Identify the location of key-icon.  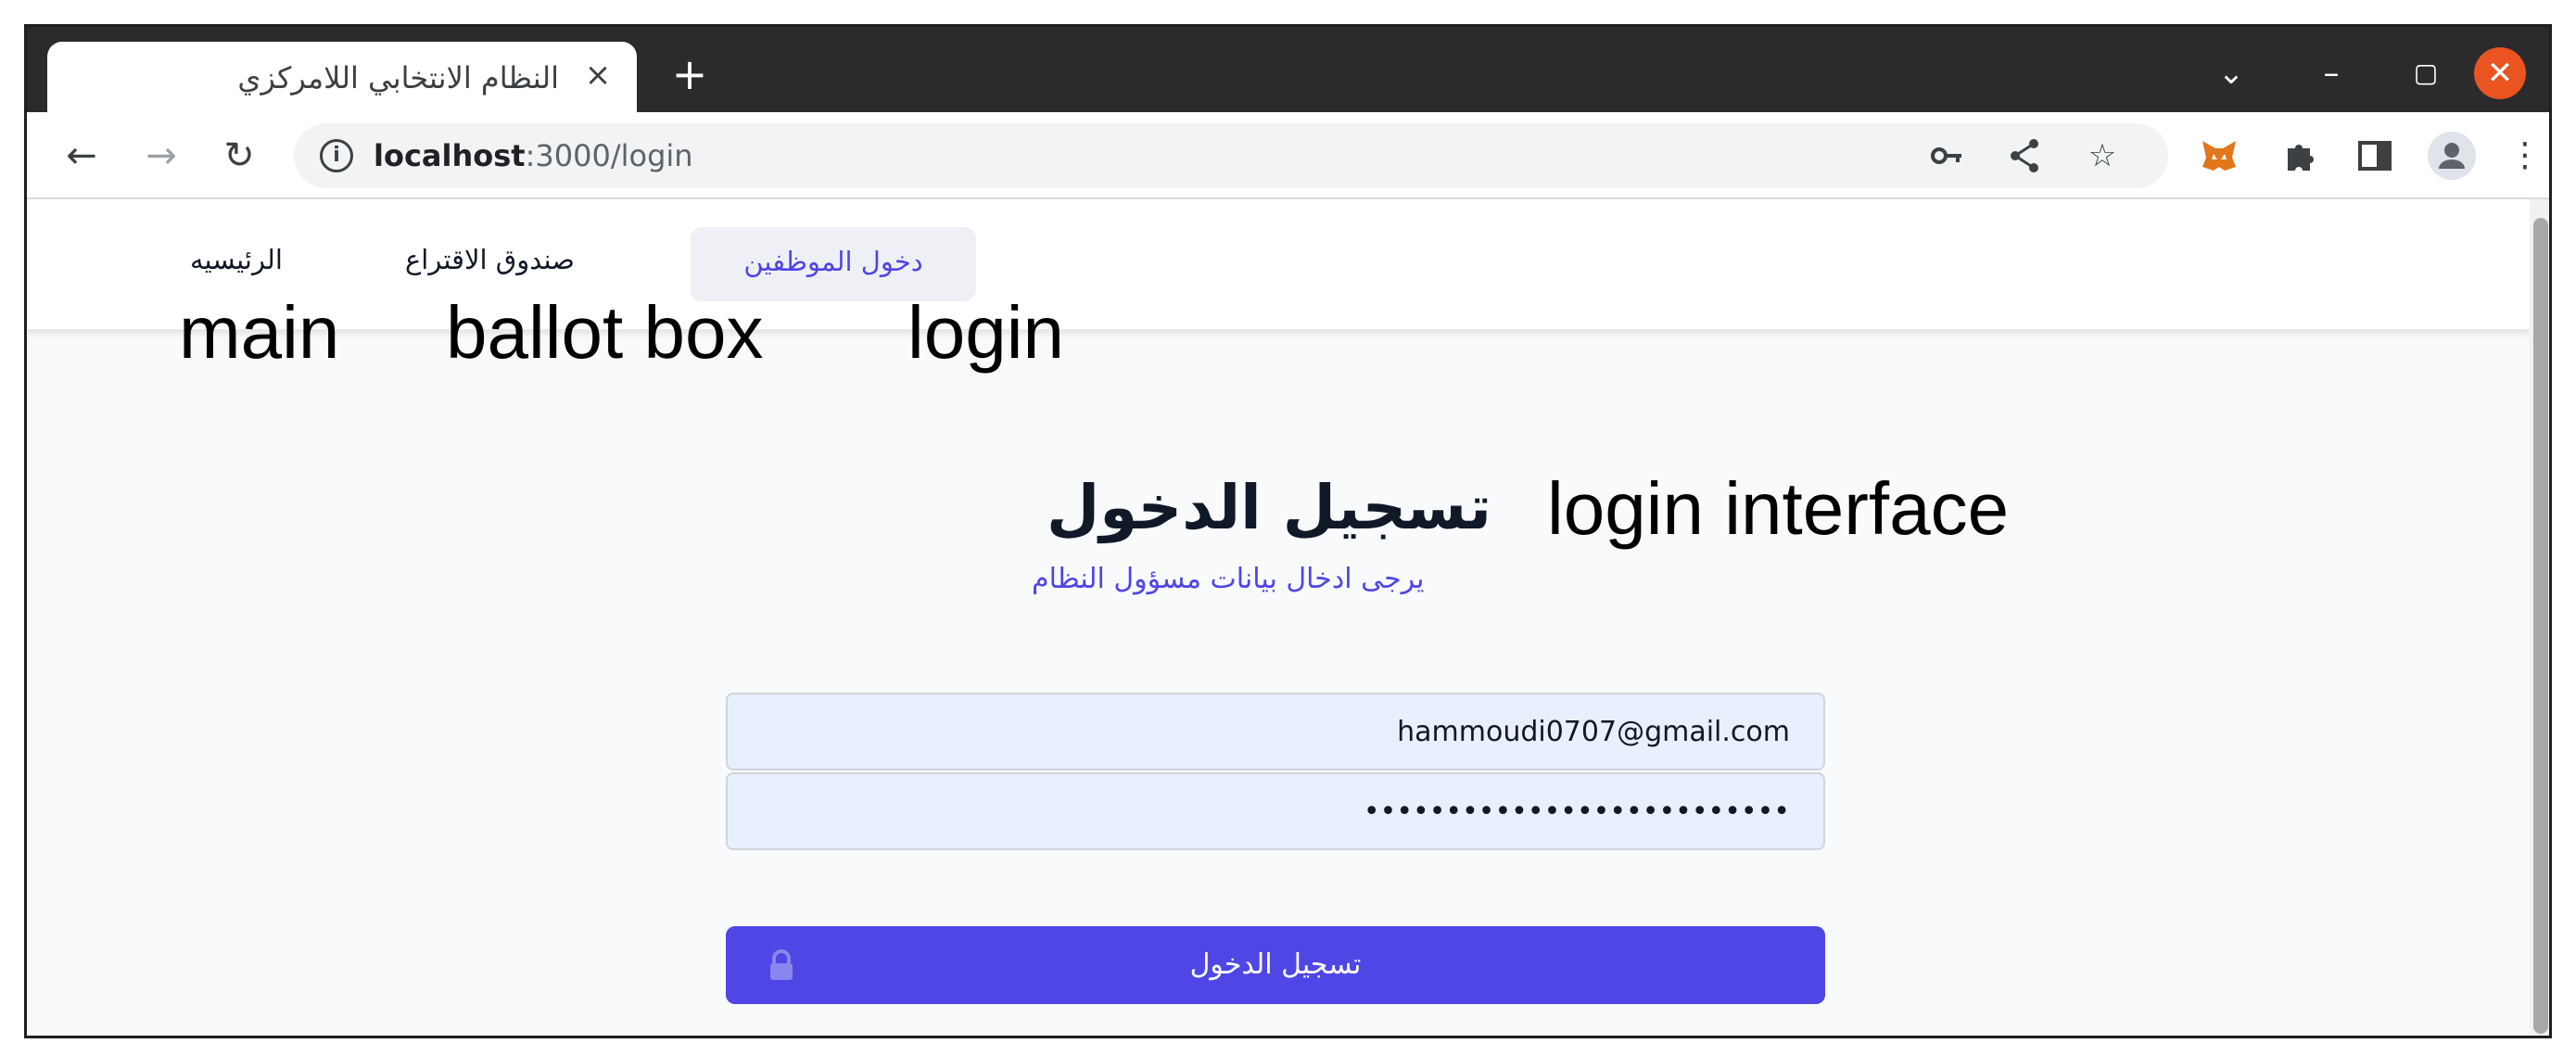
(1946, 155).